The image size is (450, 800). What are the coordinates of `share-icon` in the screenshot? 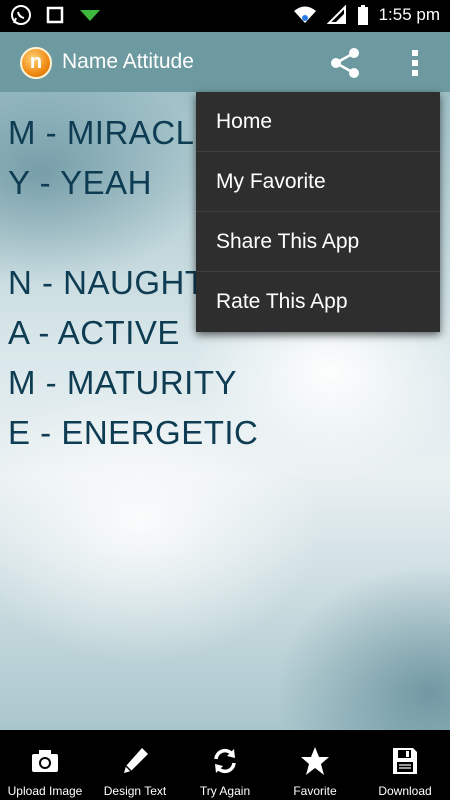 It's located at (345, 63).